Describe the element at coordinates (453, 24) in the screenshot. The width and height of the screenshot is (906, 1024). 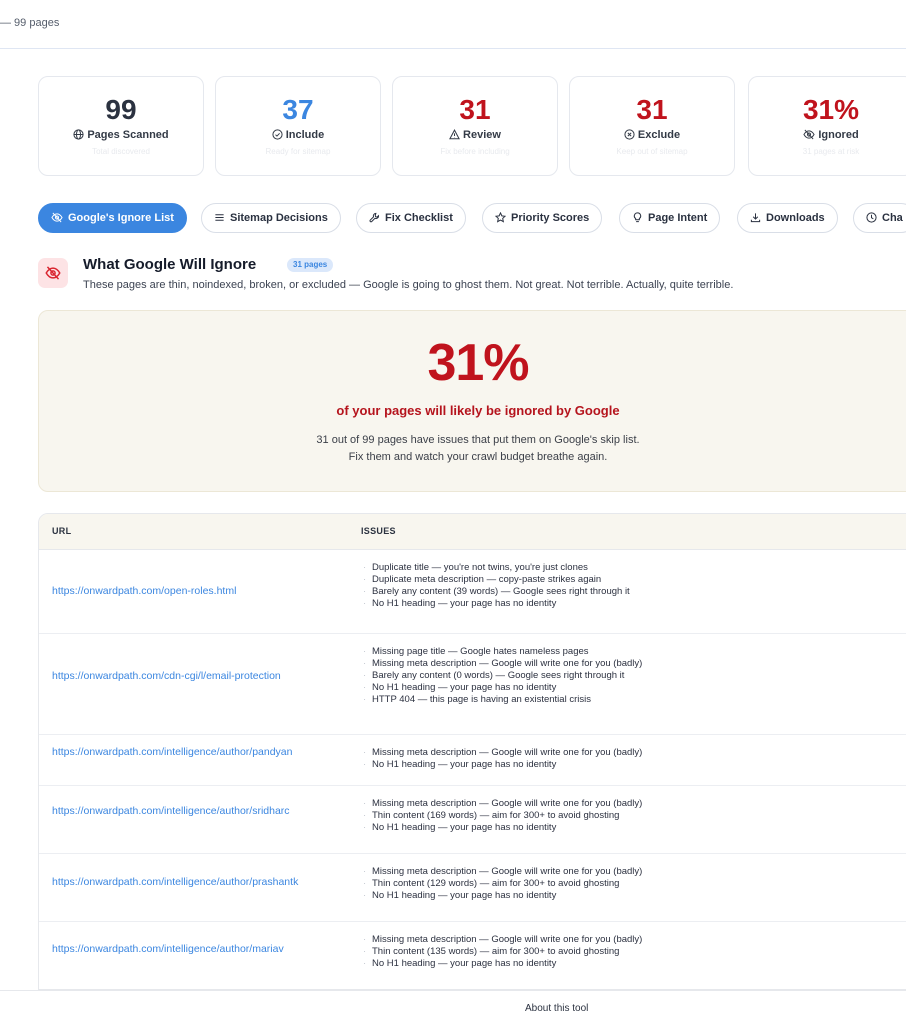
I see `top-bar: — 99 pages` at that location.